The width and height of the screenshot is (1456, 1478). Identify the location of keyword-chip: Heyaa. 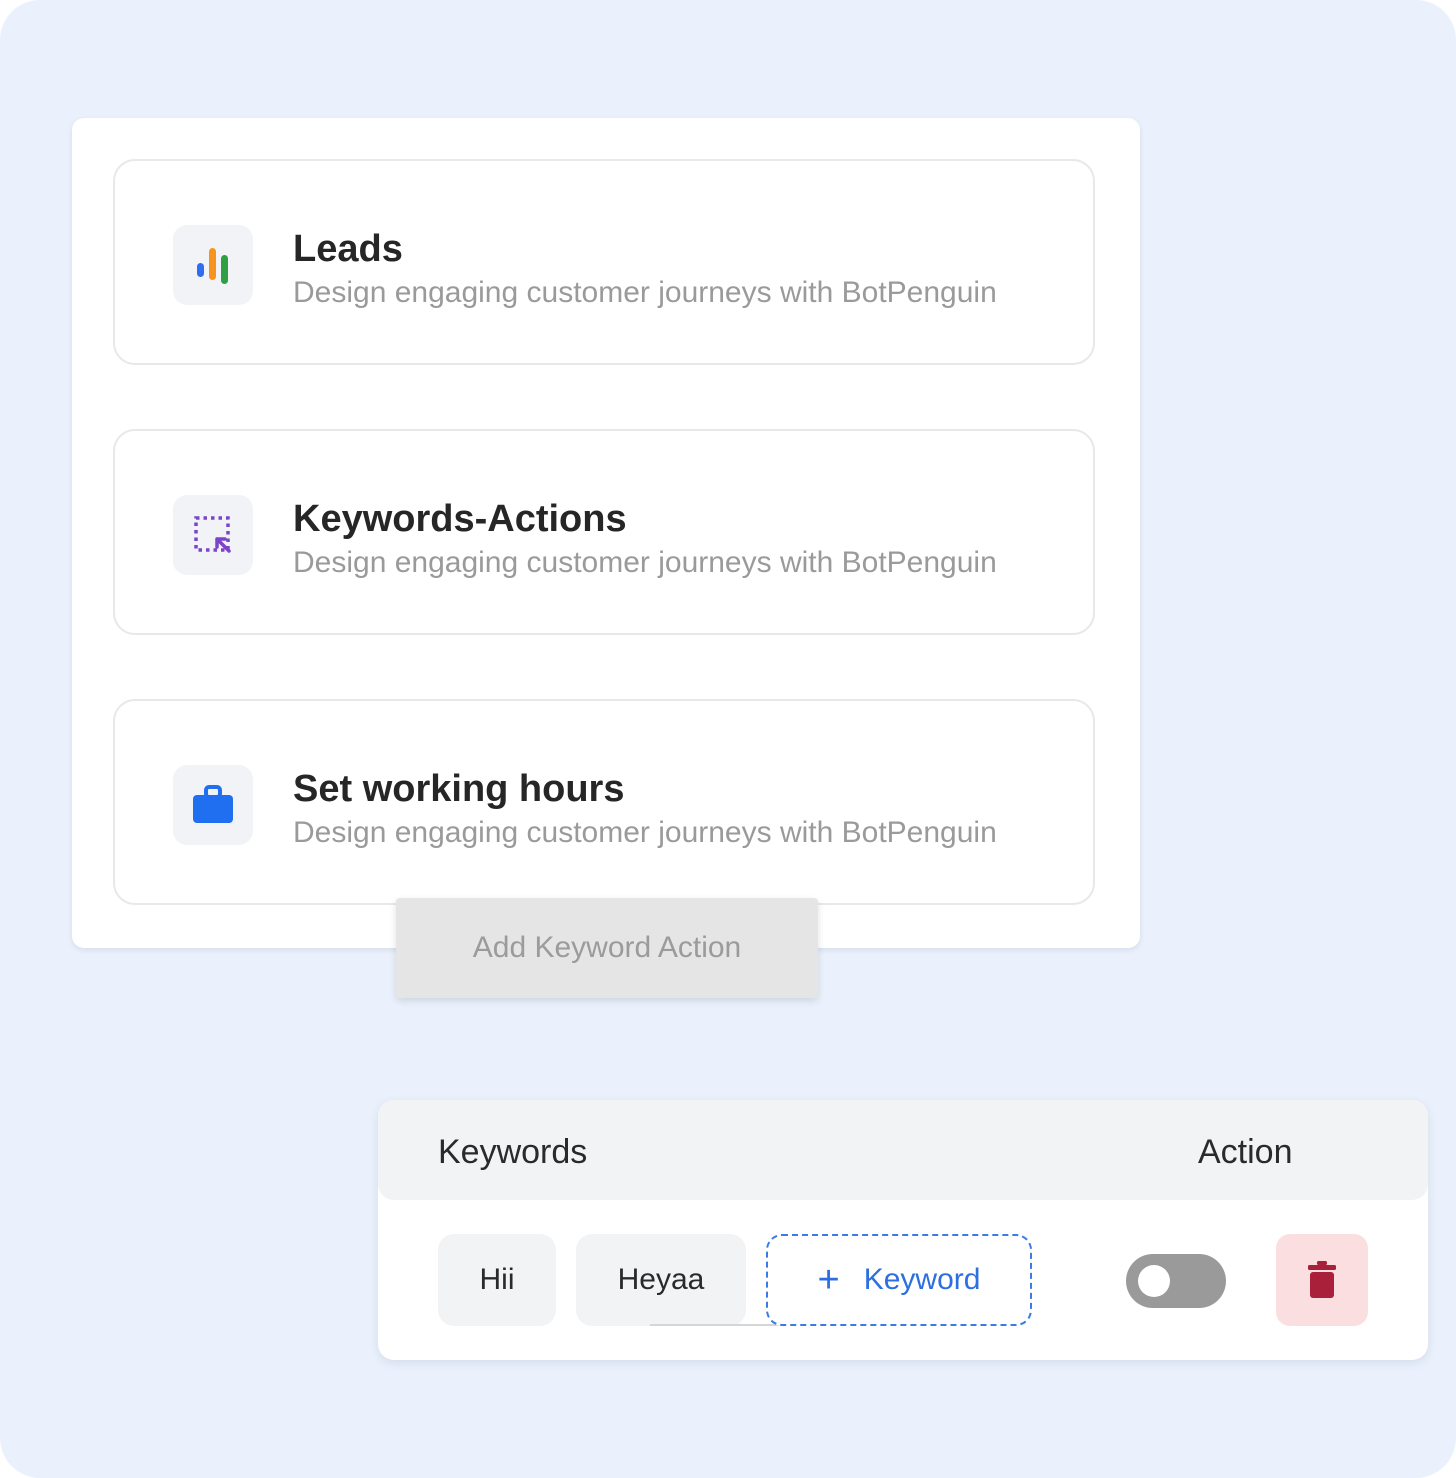
(661, 1280).